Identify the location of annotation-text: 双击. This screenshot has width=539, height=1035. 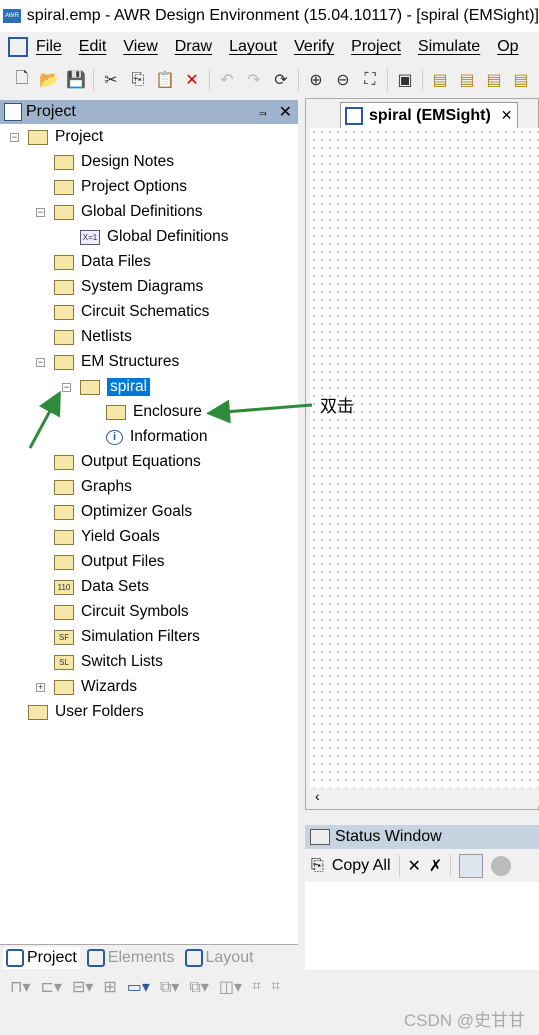
(337, 406).